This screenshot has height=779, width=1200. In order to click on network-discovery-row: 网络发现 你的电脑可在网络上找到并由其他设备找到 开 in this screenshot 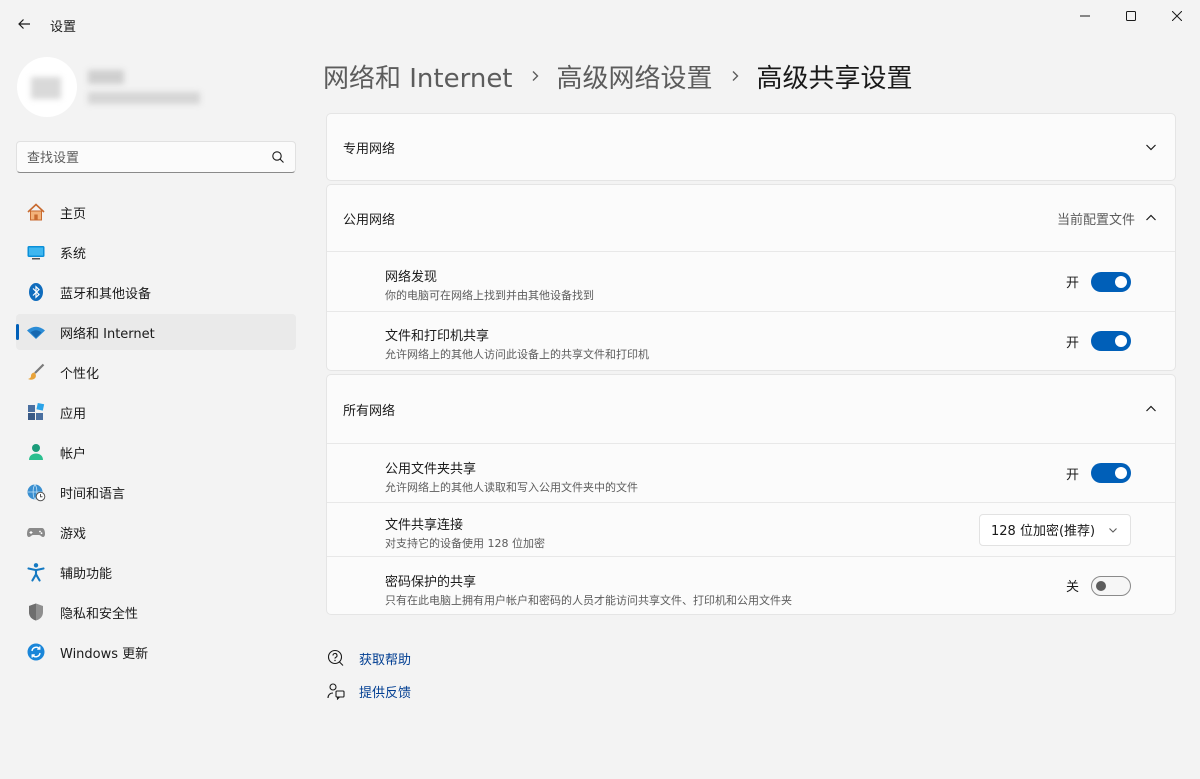, I will do `click(751, 281)`.